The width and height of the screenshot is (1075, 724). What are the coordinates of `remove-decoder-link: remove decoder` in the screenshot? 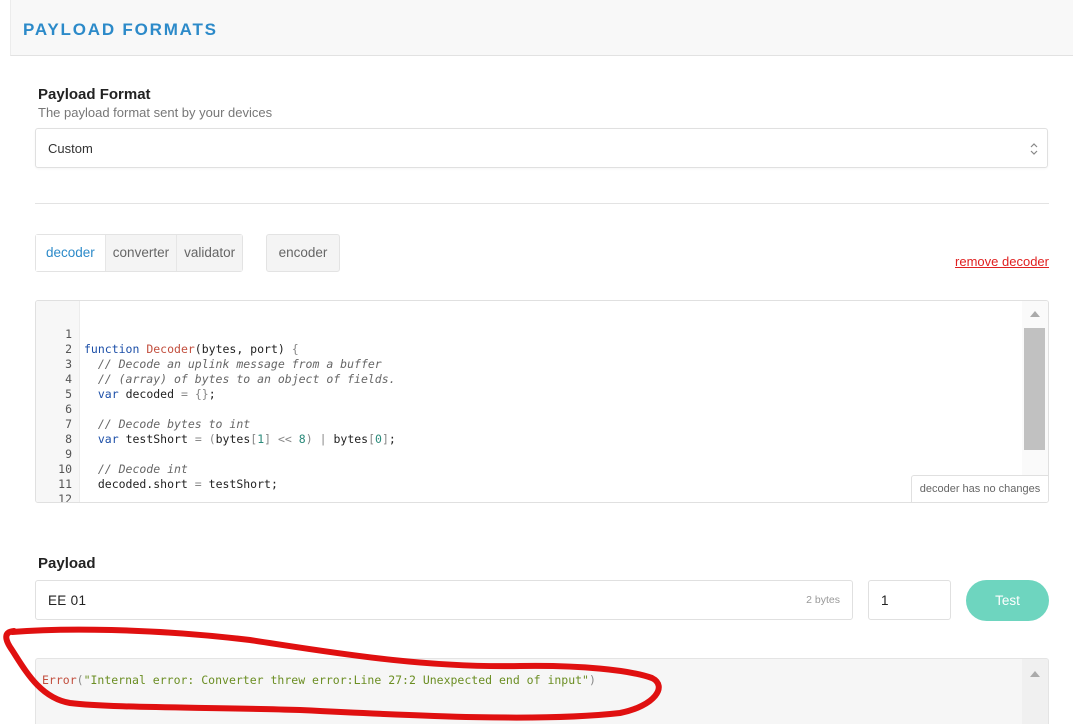 It's located at (1002, 261).